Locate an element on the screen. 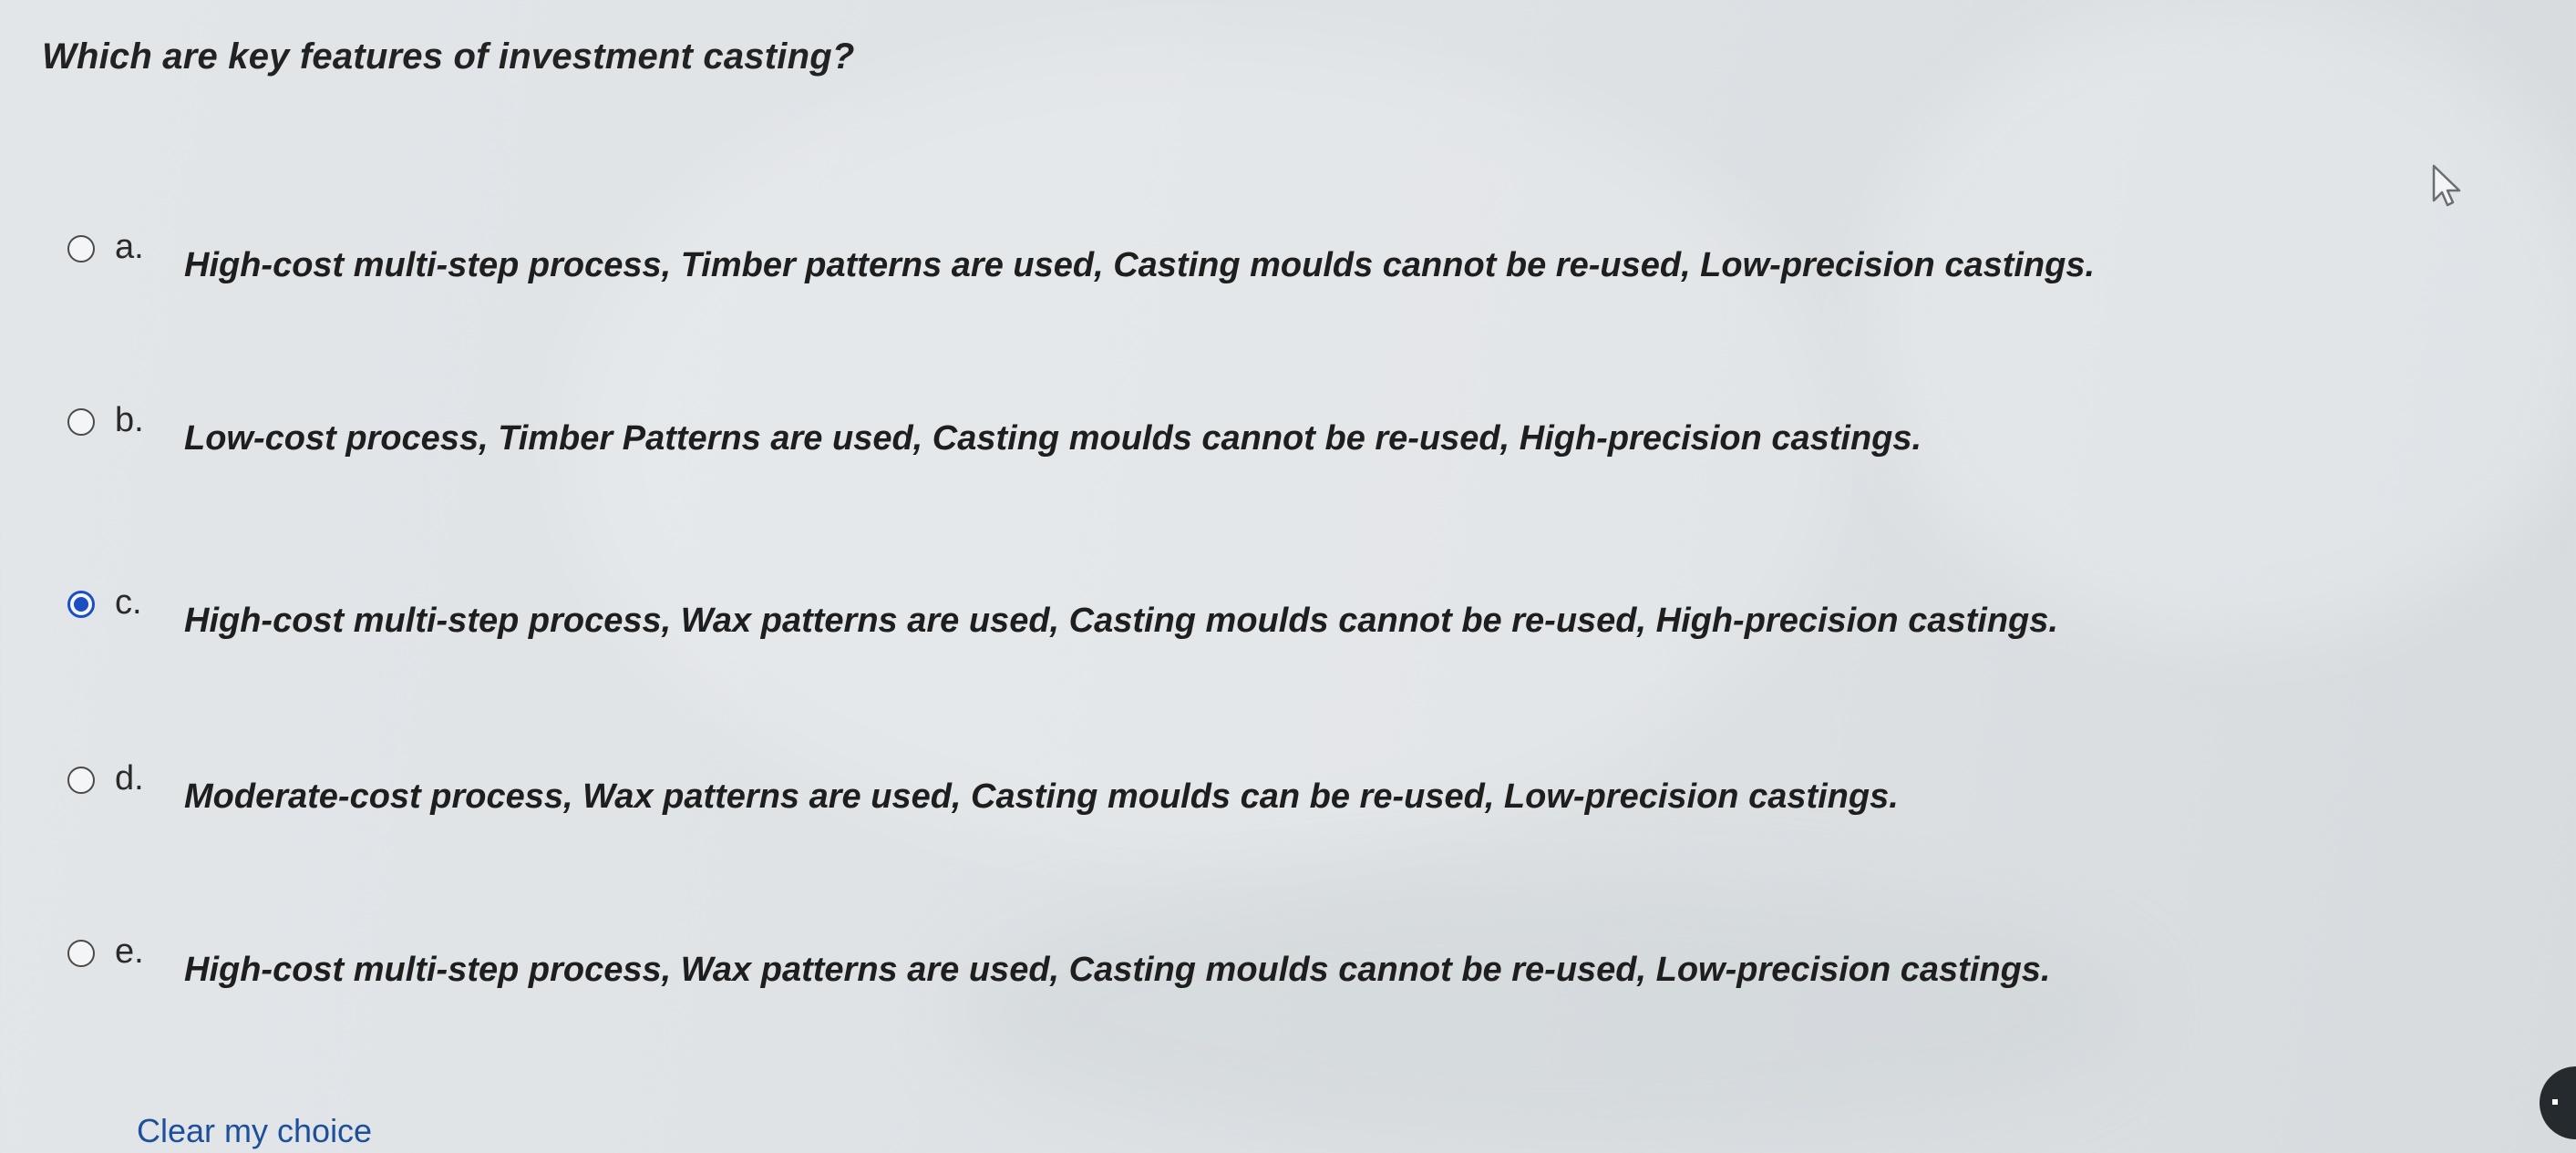 The height and width of the screenshot is (1153, 2576). floating-action-button is located at coordinates (2558, 1102).